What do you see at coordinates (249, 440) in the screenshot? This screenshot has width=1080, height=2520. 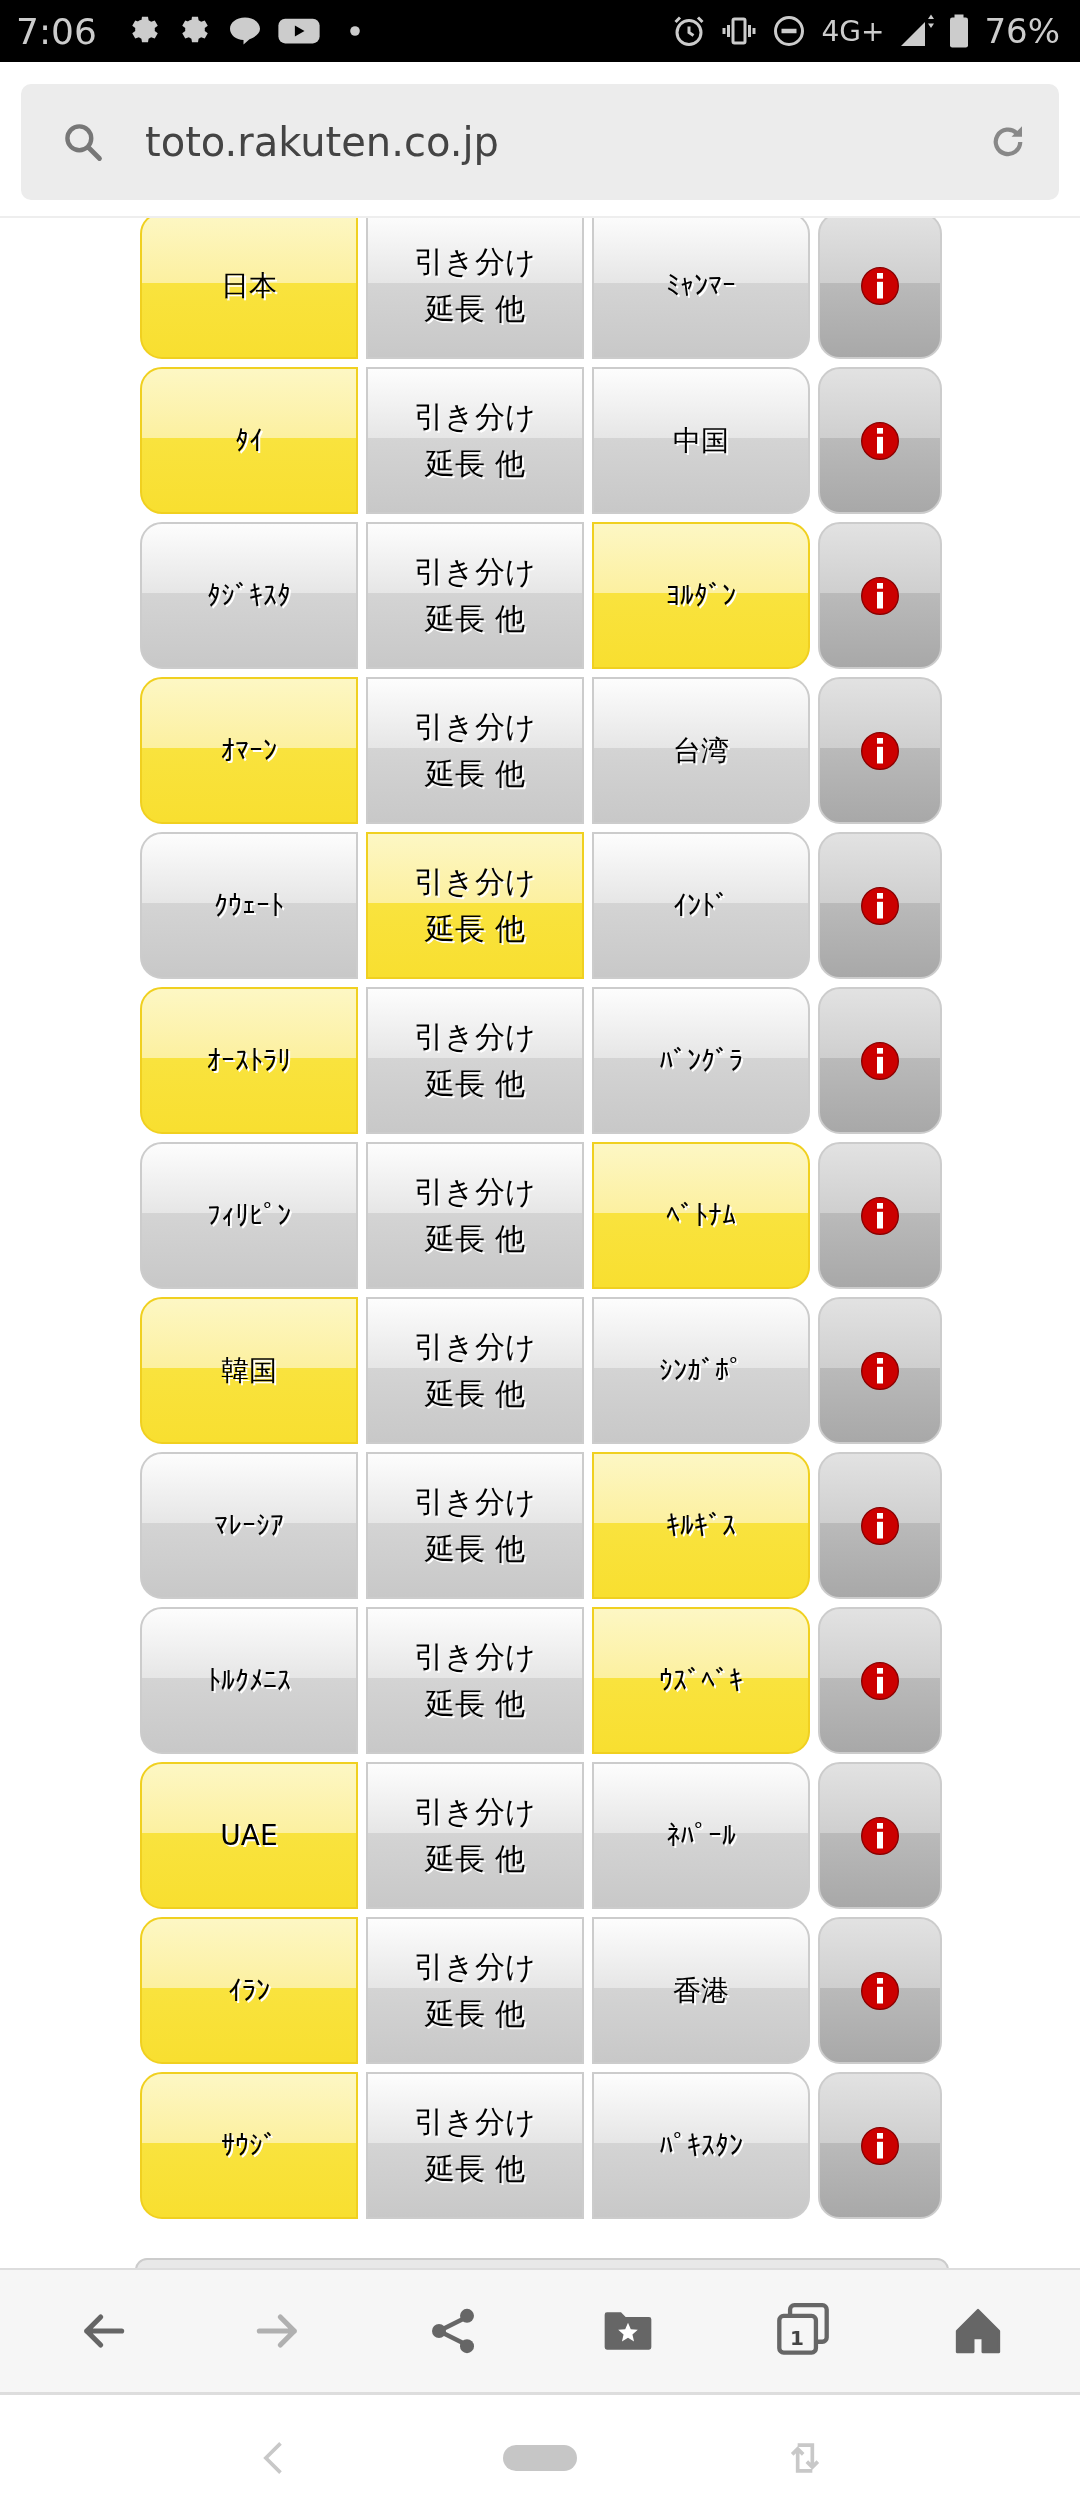 I see `team-option-button: ﾀｲ` at bounding box center [249, 440].